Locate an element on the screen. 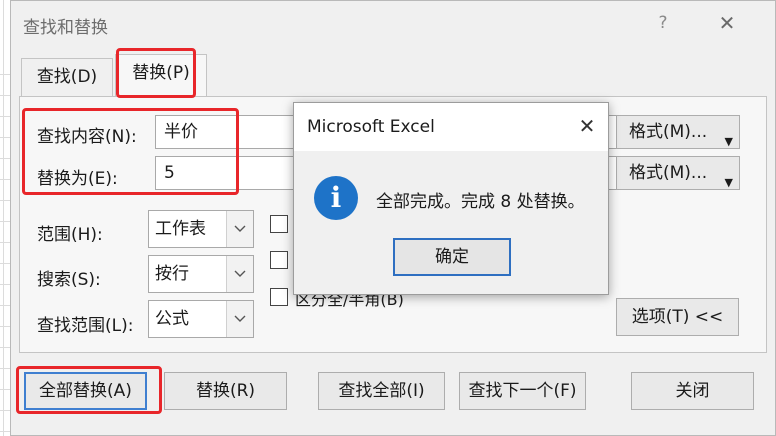 The image size is (776, 436). messagebox-message: 全部完成。完成 8 处替换。 is located at coordinates (480, 202).